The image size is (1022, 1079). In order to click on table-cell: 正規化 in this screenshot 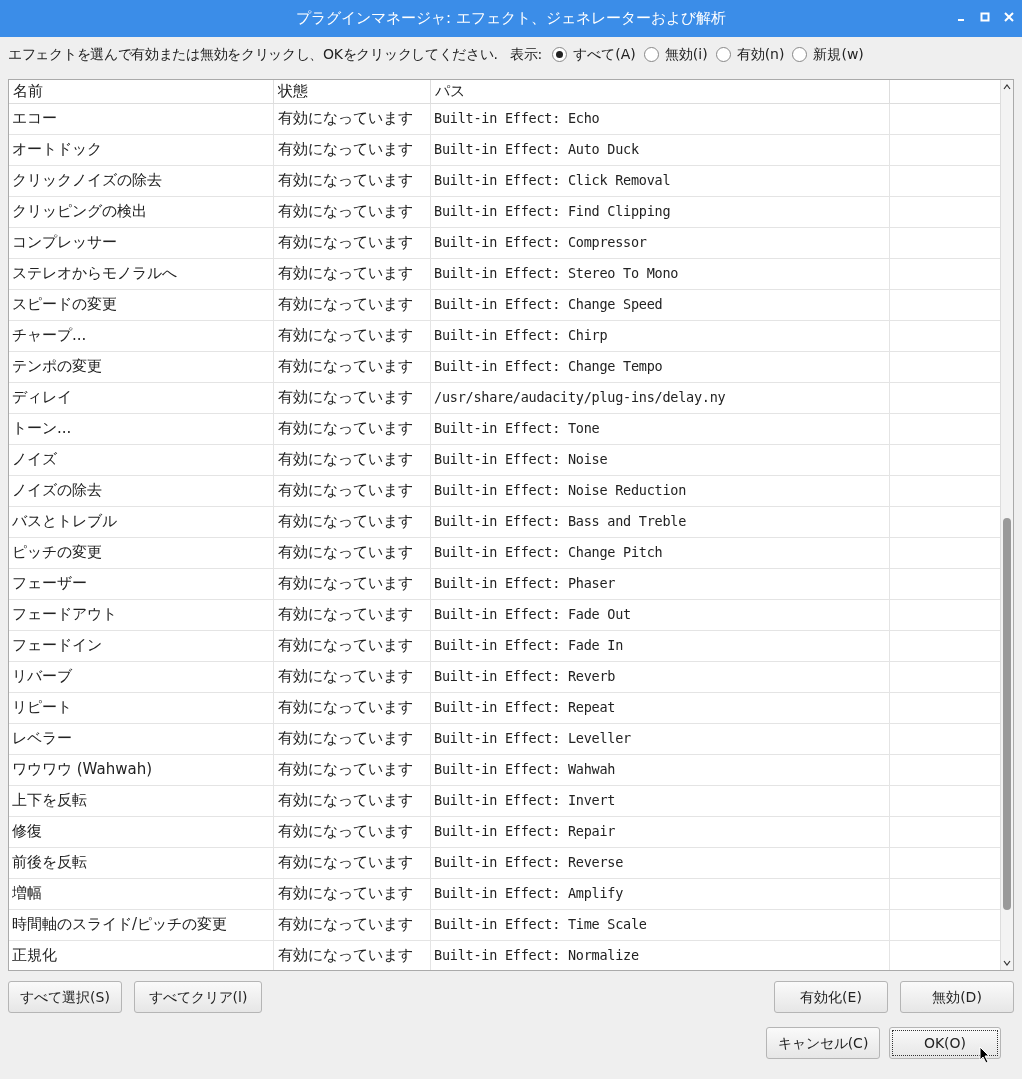, I will do `click(141, 955)`.